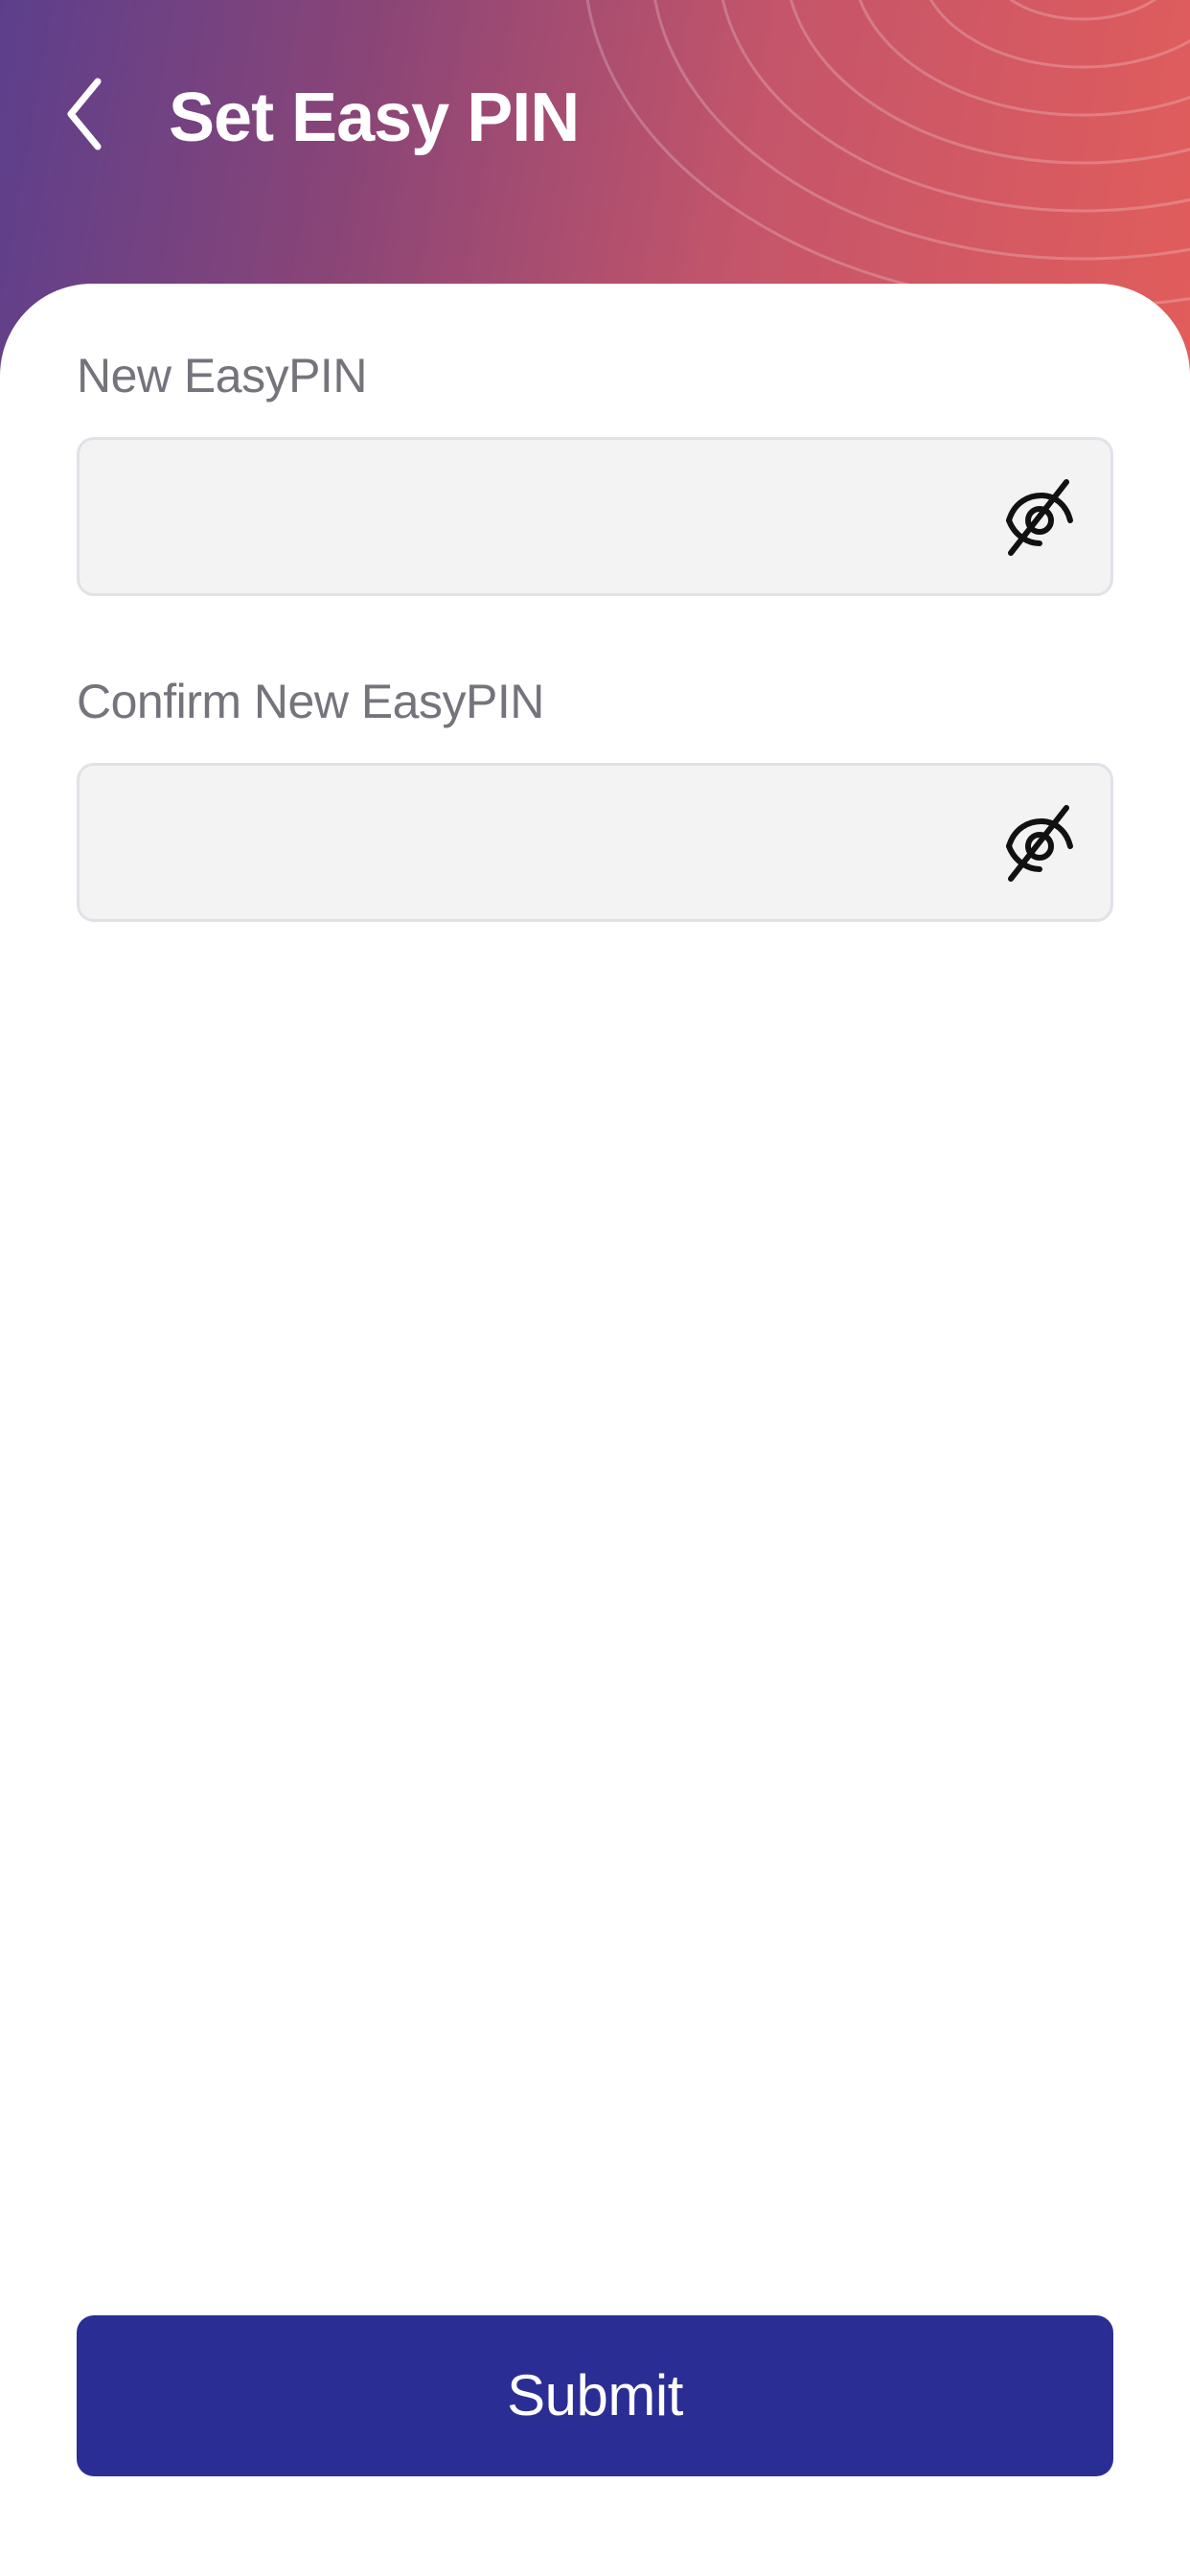 The image size is (1190, 2576). I want to click on submit-button-label: Submit, so click(595, 2395).